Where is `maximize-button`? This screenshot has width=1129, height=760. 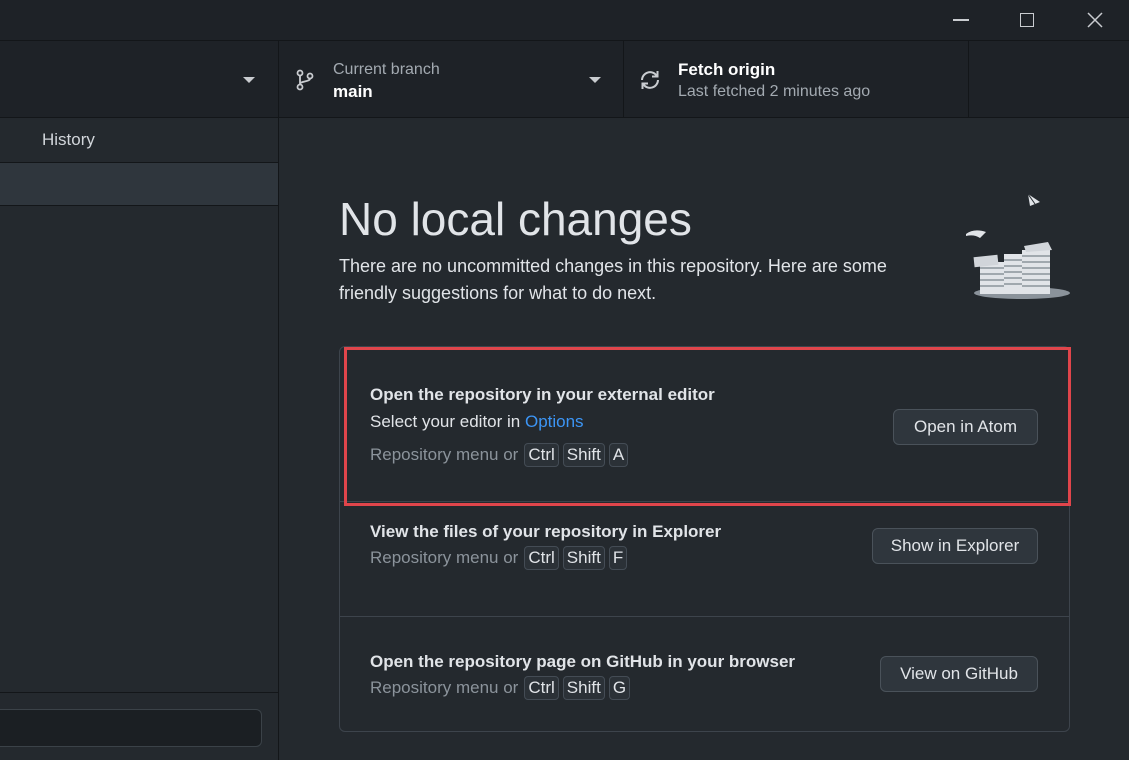 maximize-button is located at coordinates (1027, 20).